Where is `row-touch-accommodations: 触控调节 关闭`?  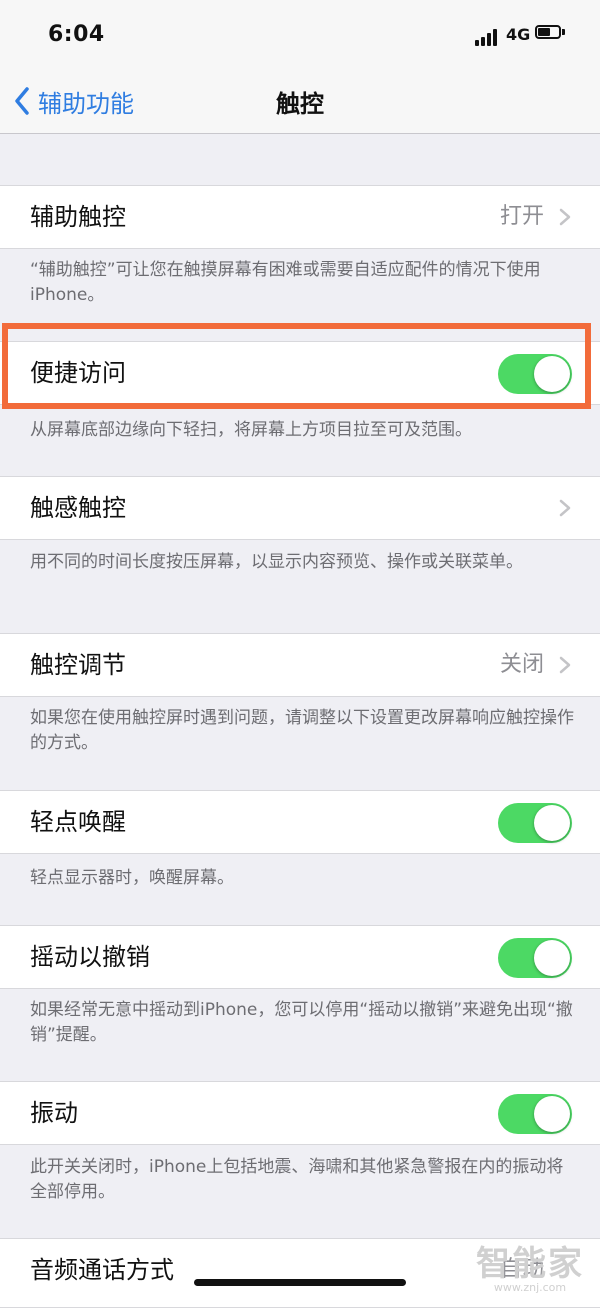 row-touch-accommodations: 触控调节 关闭 is located at coordinates (300, 665).